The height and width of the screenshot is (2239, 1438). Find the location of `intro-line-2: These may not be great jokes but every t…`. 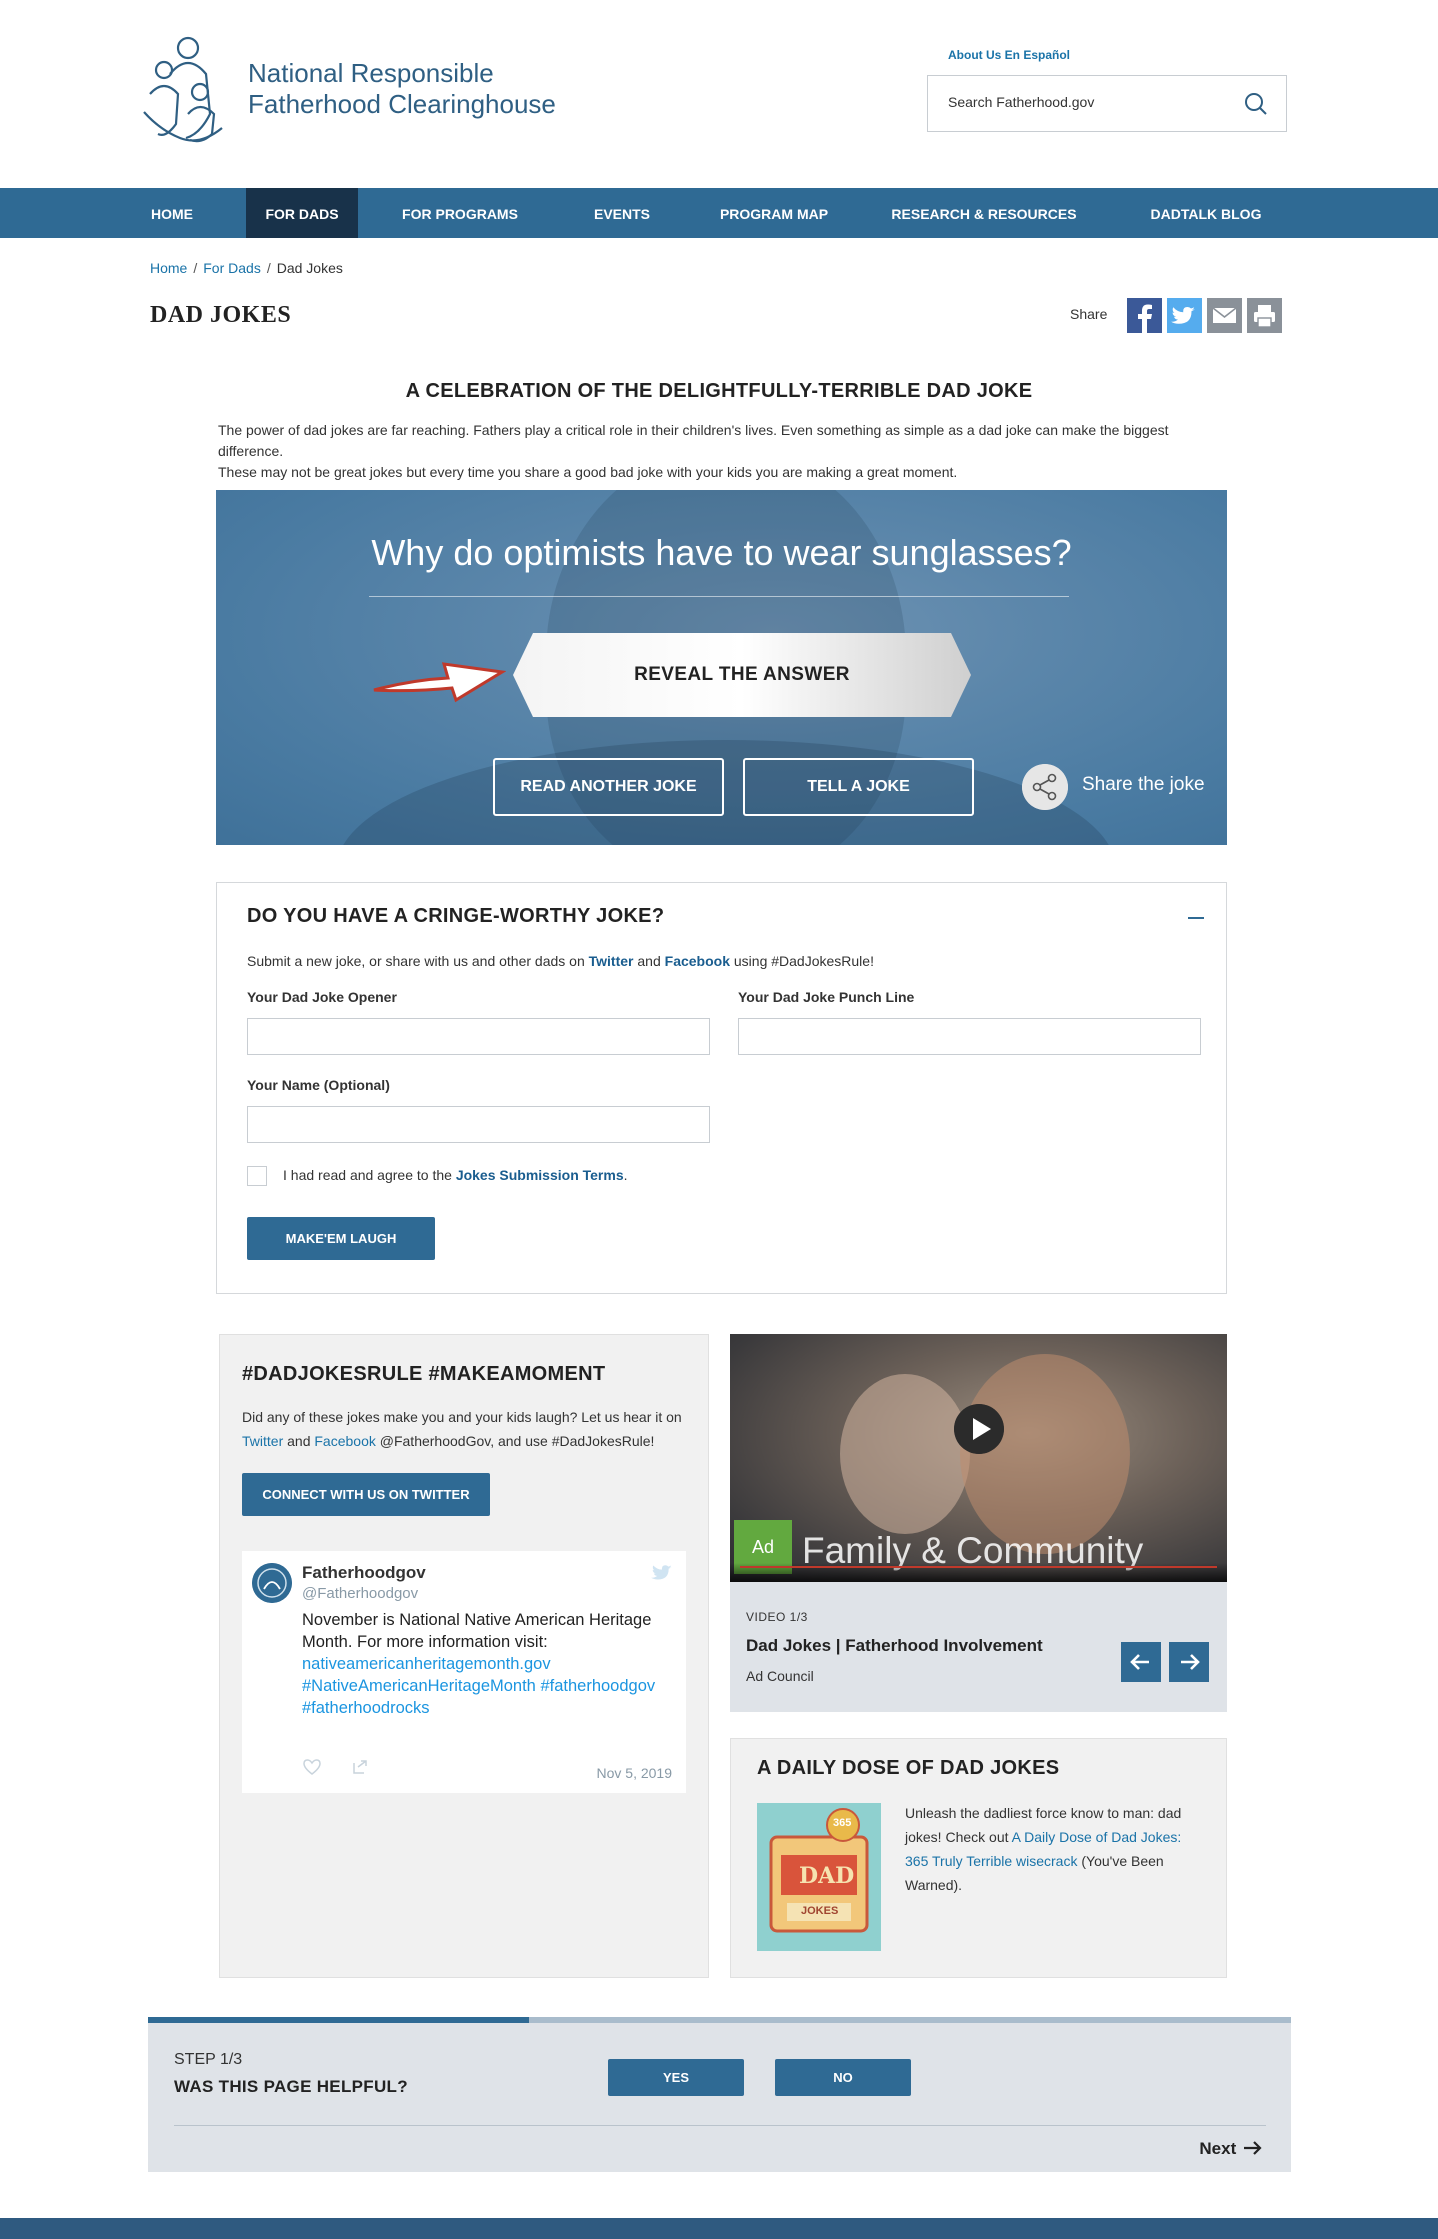

intro-line-2: These may not be great jokes but every t… is located at coordinates (588, 472).